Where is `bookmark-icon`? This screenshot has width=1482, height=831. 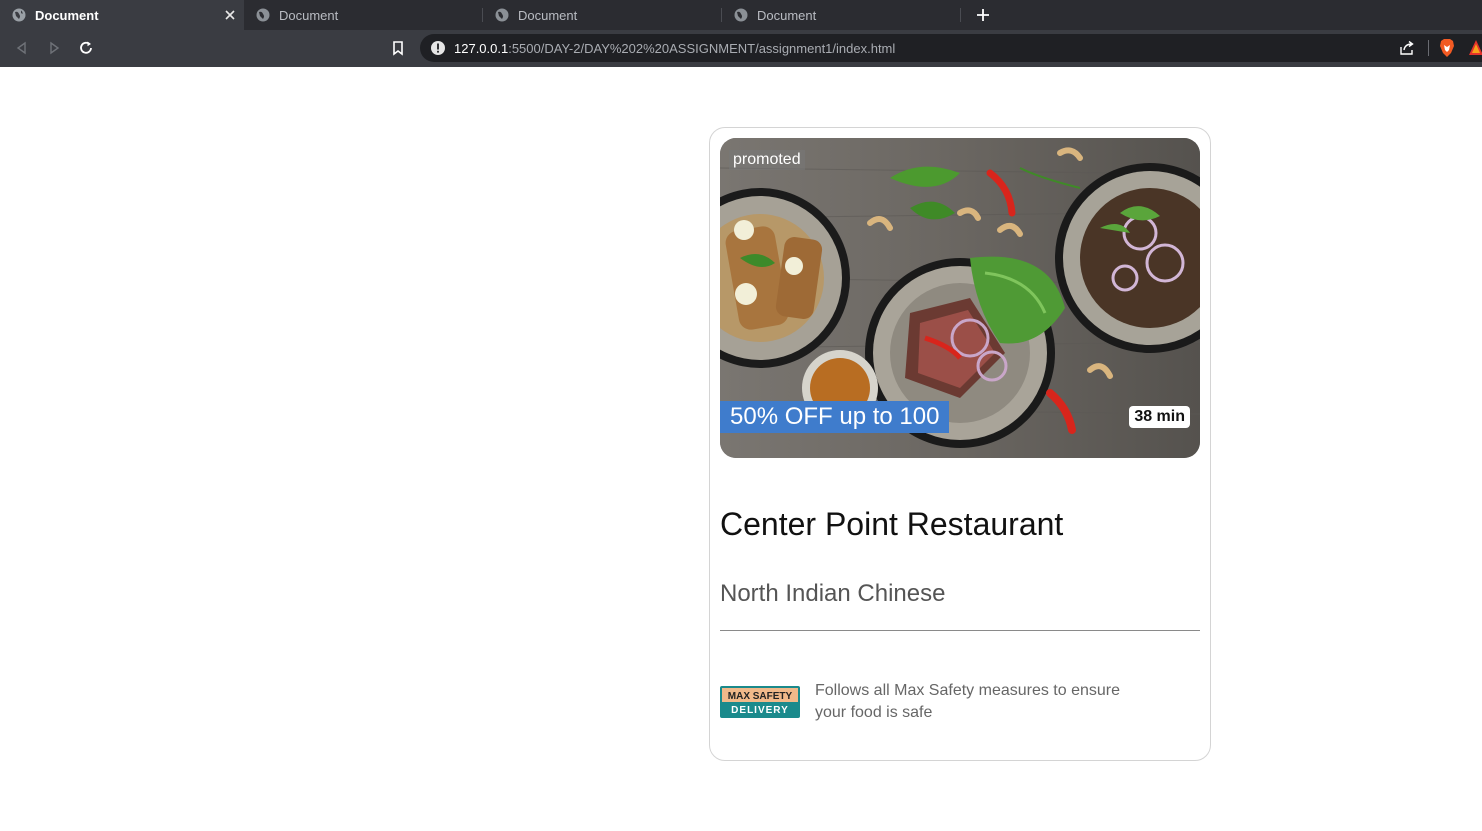
bookmark-icon is located at coordinates (398, 48).